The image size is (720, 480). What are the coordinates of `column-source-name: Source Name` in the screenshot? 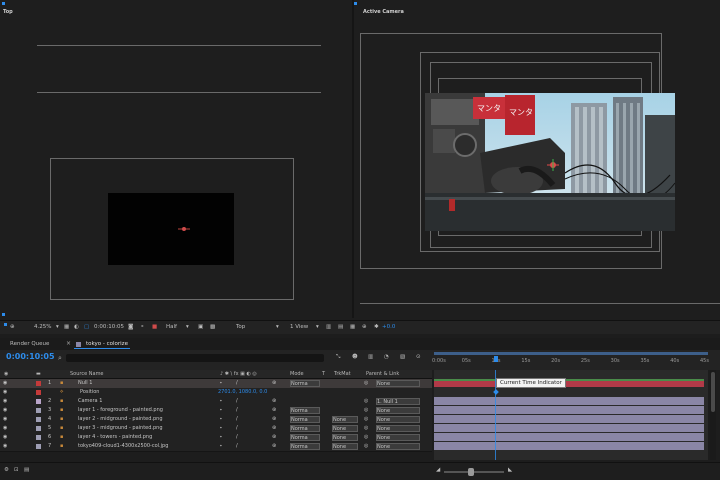 It's located at (87, 374).